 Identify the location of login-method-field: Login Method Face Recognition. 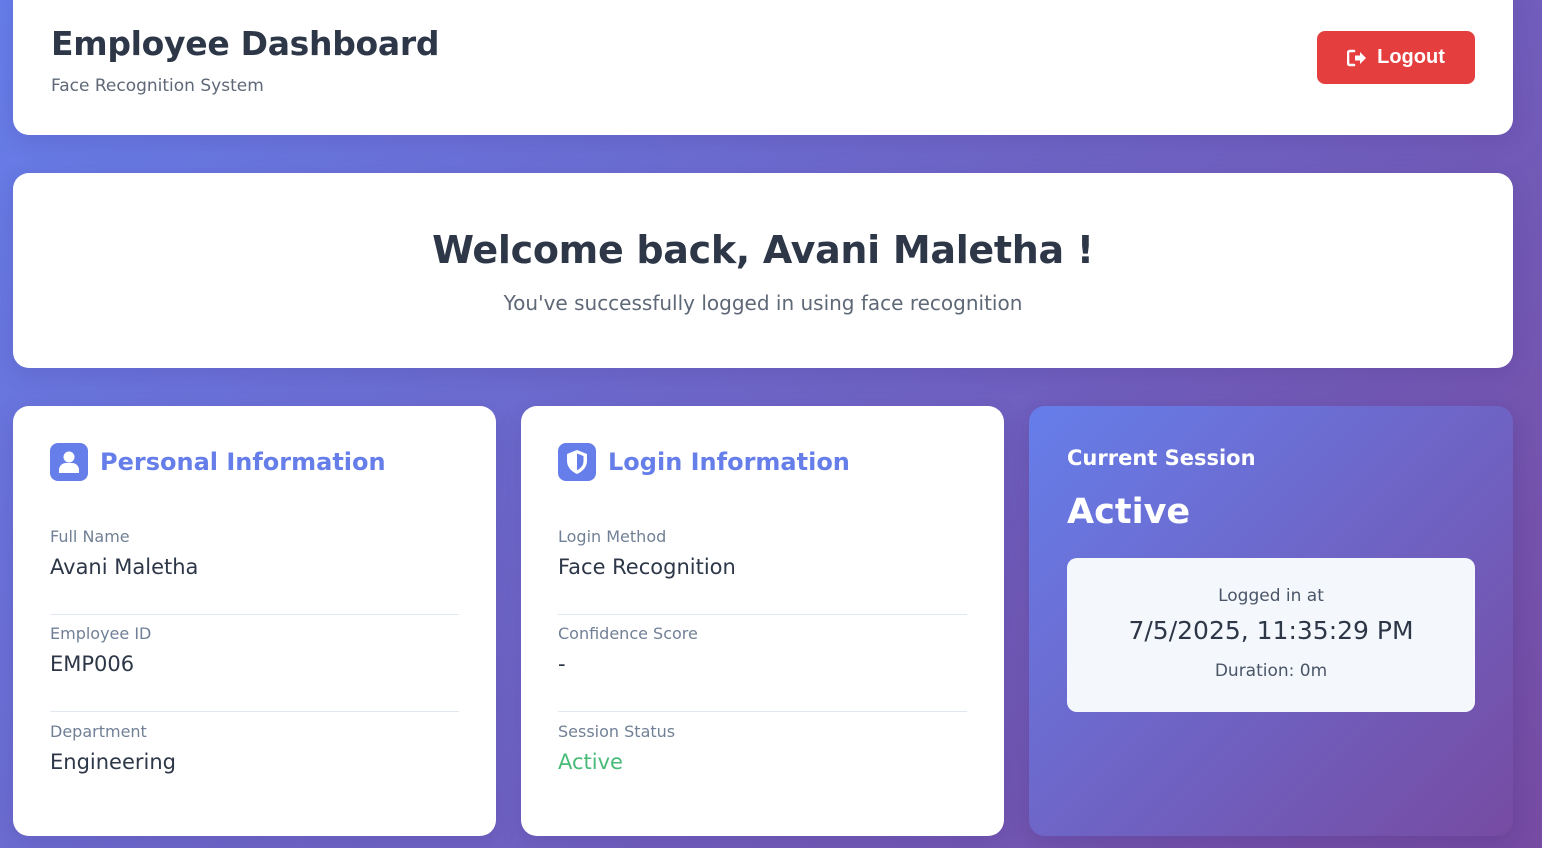
(762, 571).